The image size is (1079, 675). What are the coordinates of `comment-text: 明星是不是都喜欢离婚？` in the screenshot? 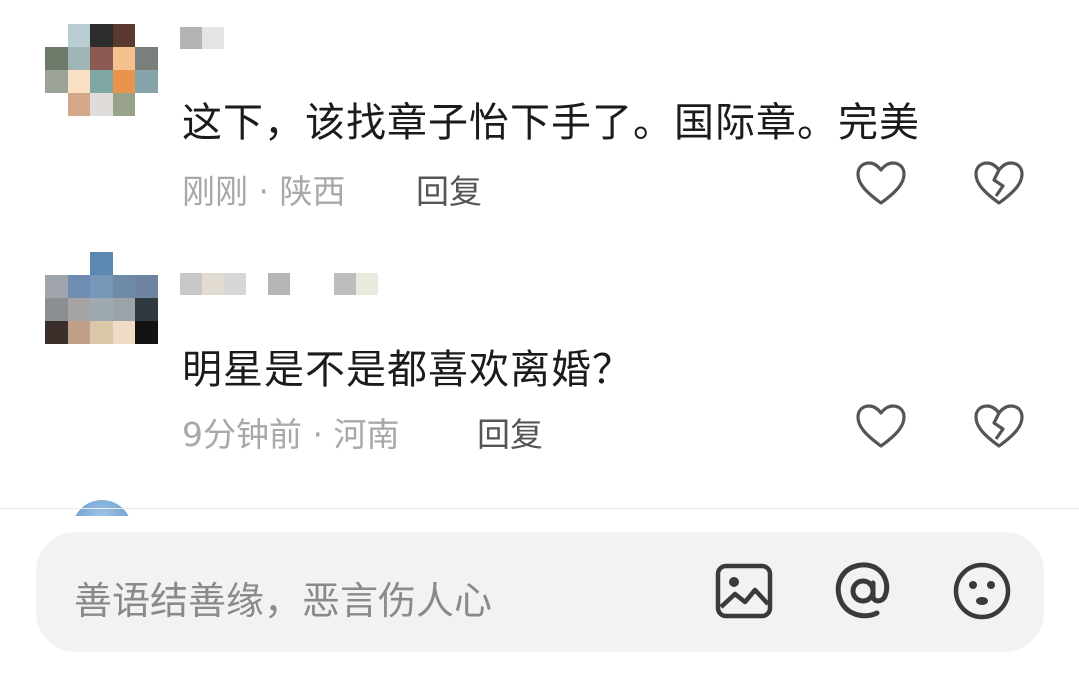 It's located at (407, 370).